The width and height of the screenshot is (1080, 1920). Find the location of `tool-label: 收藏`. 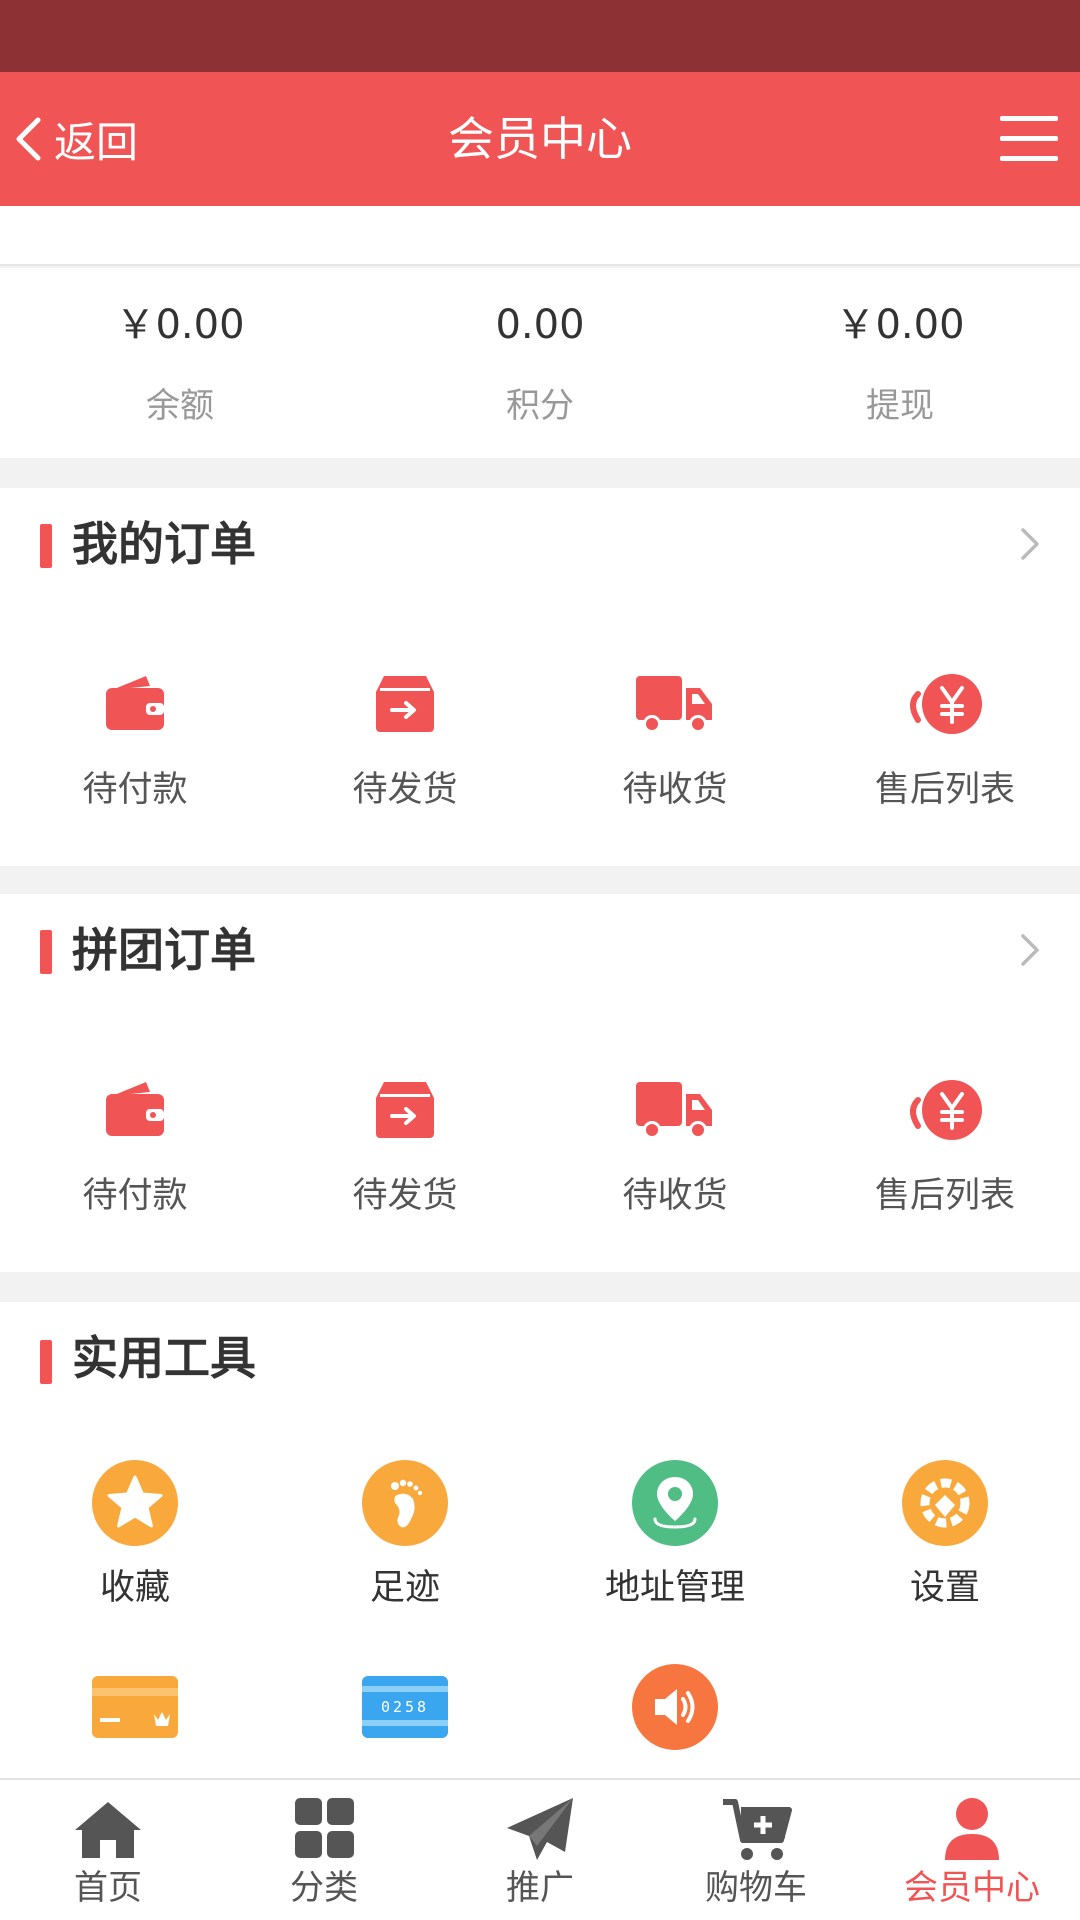

tool-label: 收藏 is located at coordinates (134, 1588).